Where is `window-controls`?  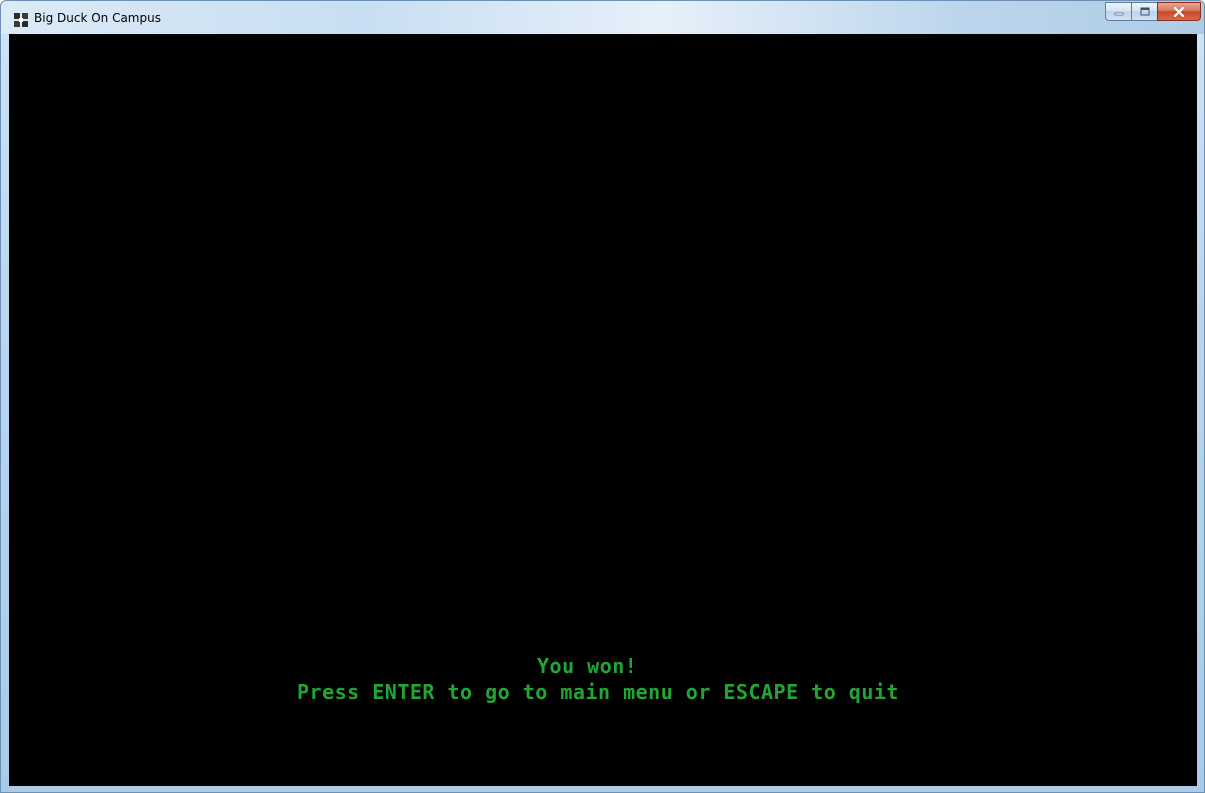 window-controls is located at coordinates (1153, 11).